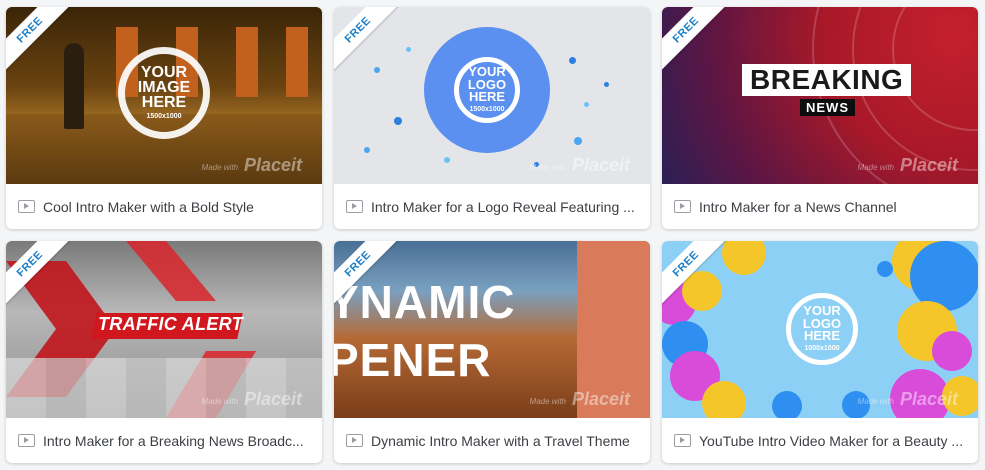  I want to click on card-thumbnail: YNAMIC PENER Made with Placeit FREE, so click(492, 329).